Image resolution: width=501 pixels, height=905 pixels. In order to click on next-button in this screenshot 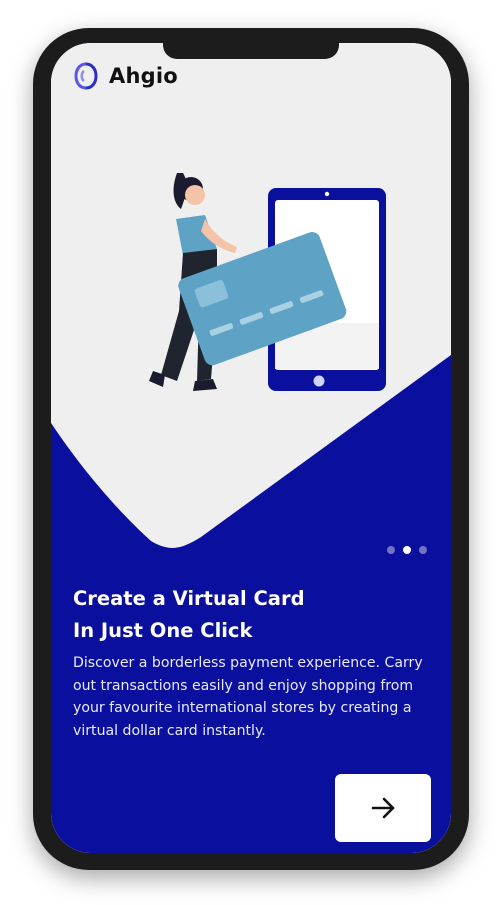, I will do `click(383, 808)`.